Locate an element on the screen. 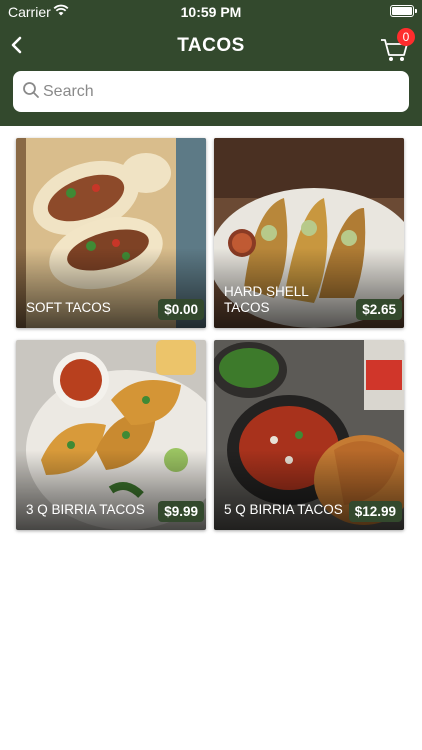 This screenshot has width=422, height=750. item-name: HARD SHELL TACOS is located at coordinates (266, 299).